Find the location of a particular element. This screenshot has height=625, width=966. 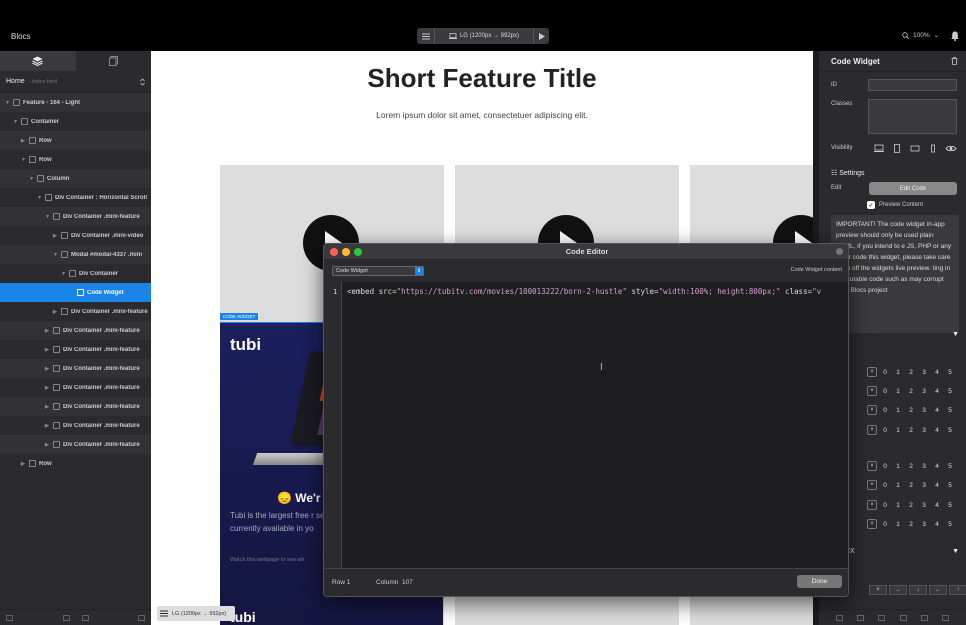

layer-row: ▶ Row is located at coordinates (75, 463).